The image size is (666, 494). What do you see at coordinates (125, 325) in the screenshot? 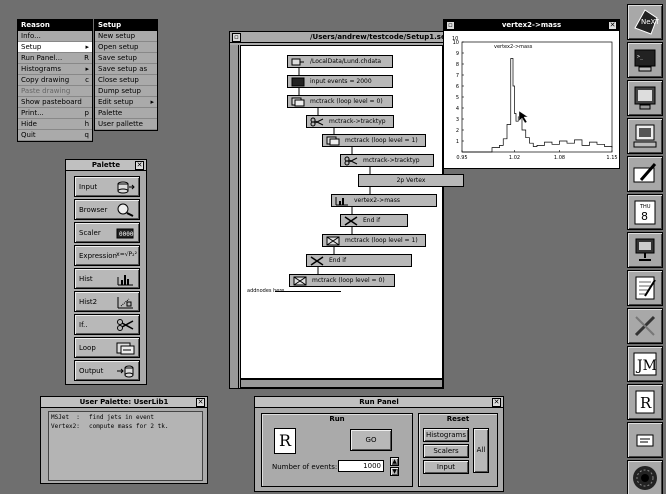
I see `if-icon` at bounding box center [125, 325].